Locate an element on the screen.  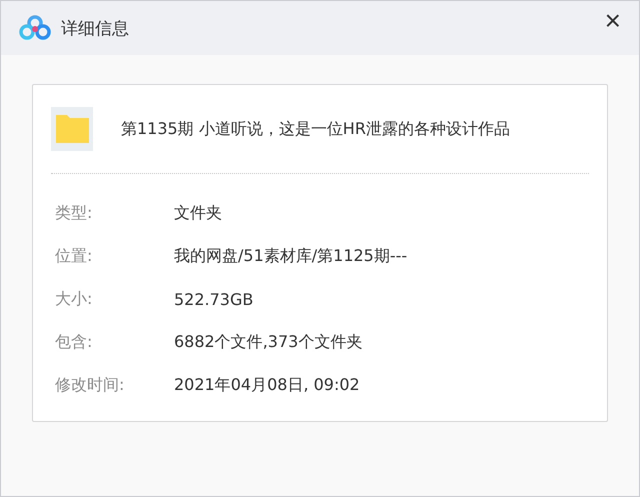
property-value: 文件夹 is located at coordinates (198, 213).